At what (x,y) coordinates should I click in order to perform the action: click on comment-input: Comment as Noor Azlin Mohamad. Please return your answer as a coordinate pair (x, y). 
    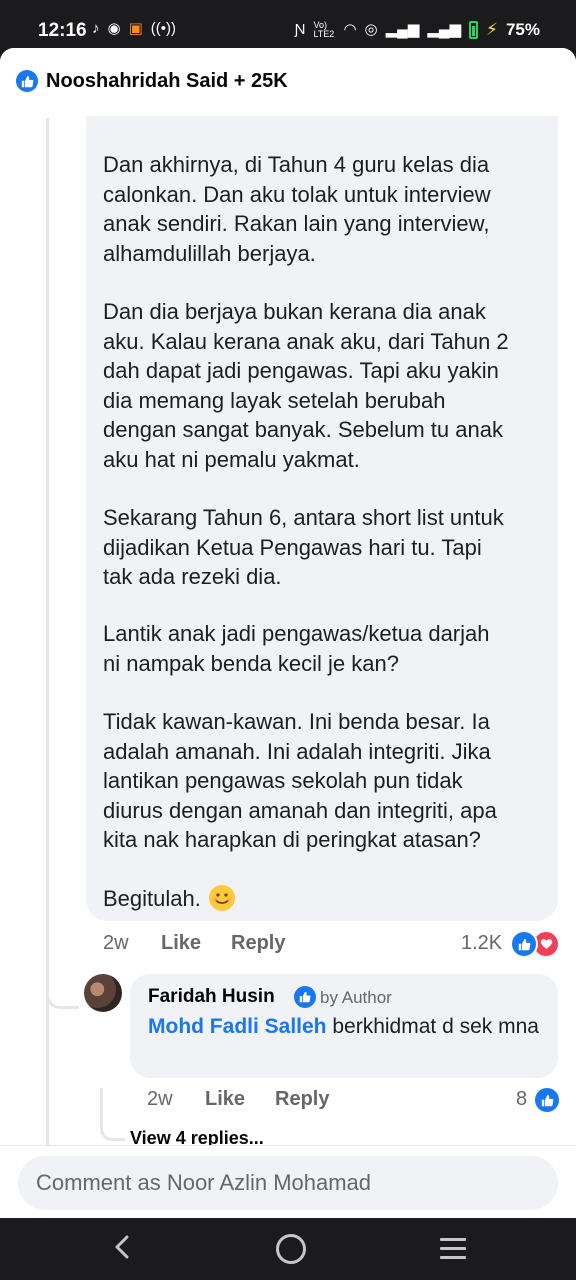
    Looking at the image, I should click on (288, 1183).